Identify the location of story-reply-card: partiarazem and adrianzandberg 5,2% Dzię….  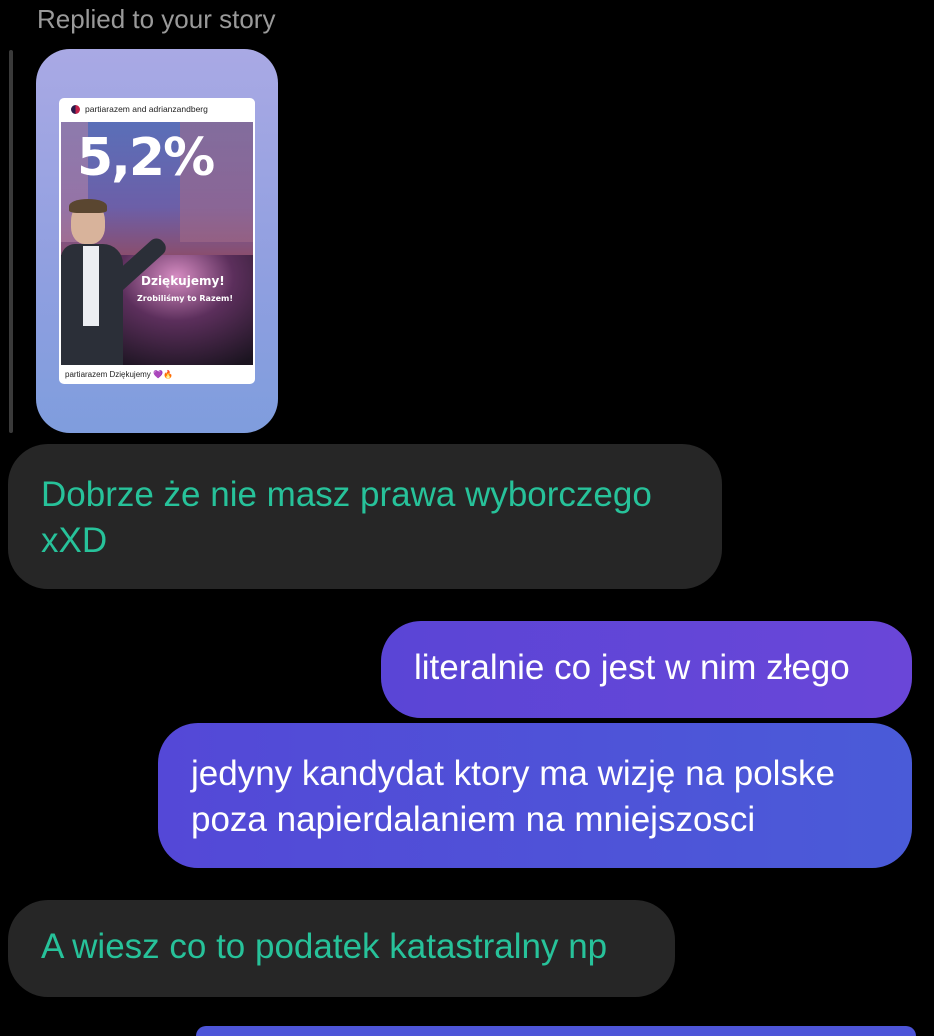
(157, 241).